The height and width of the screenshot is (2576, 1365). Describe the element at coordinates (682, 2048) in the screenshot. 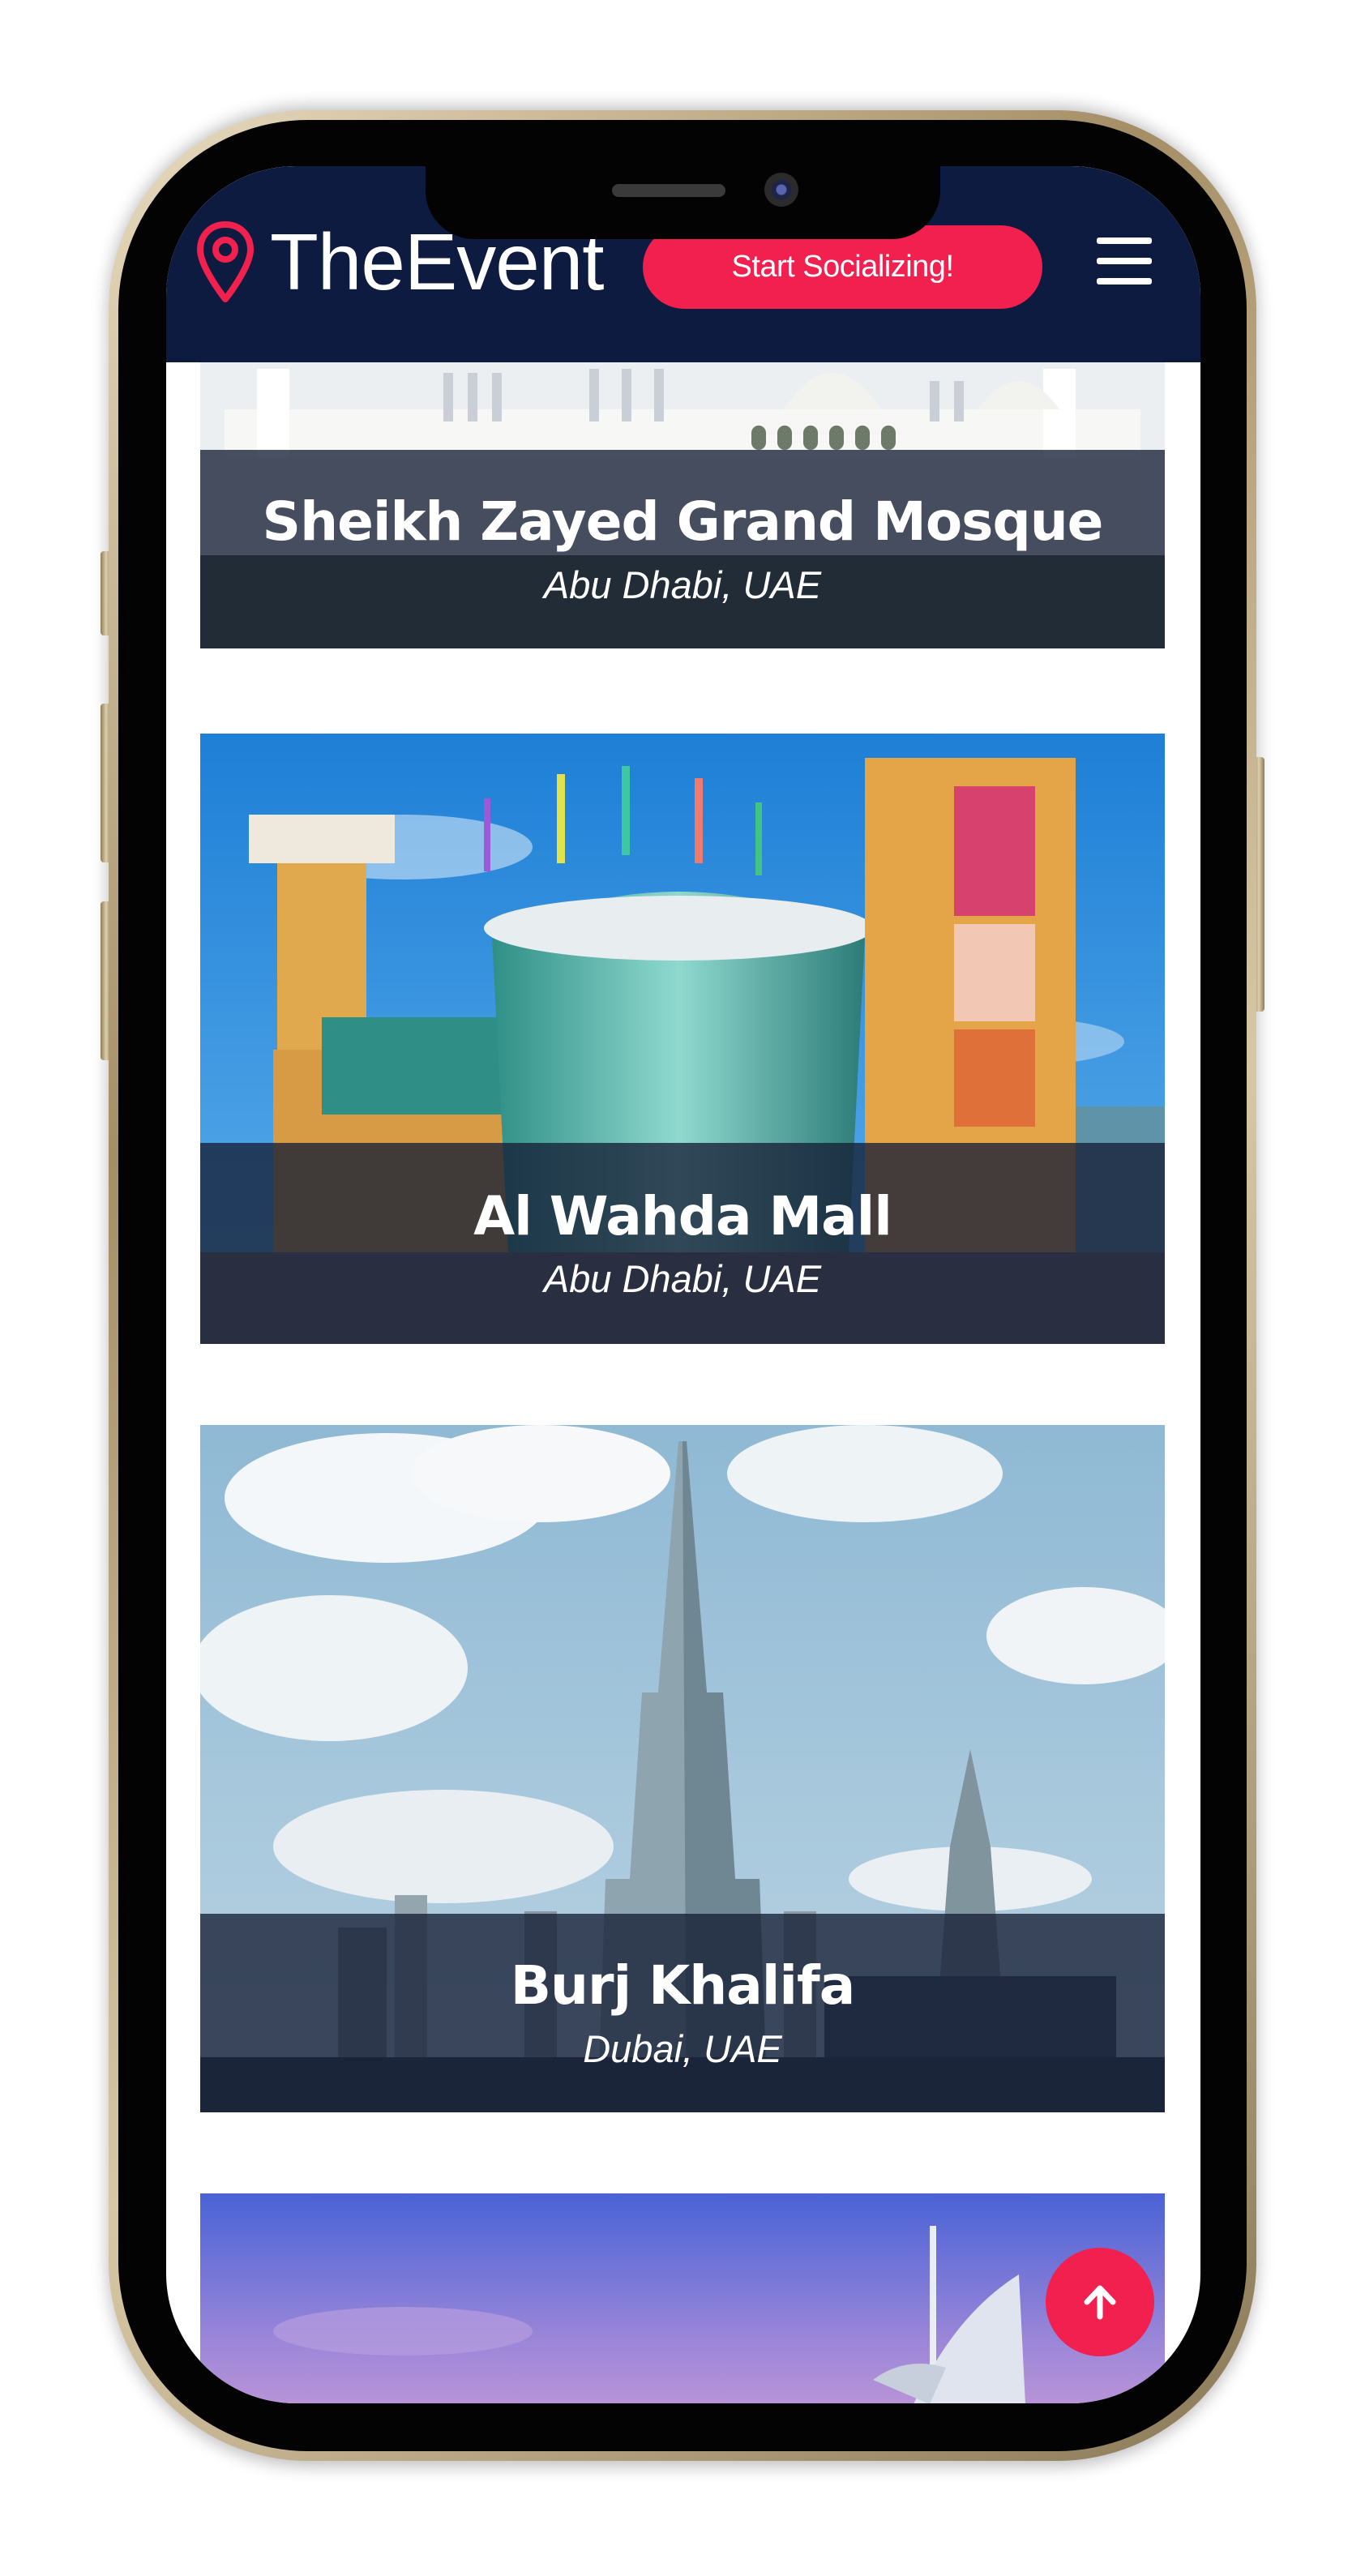

I see `venue-location: Dubai, UAE` at that location.